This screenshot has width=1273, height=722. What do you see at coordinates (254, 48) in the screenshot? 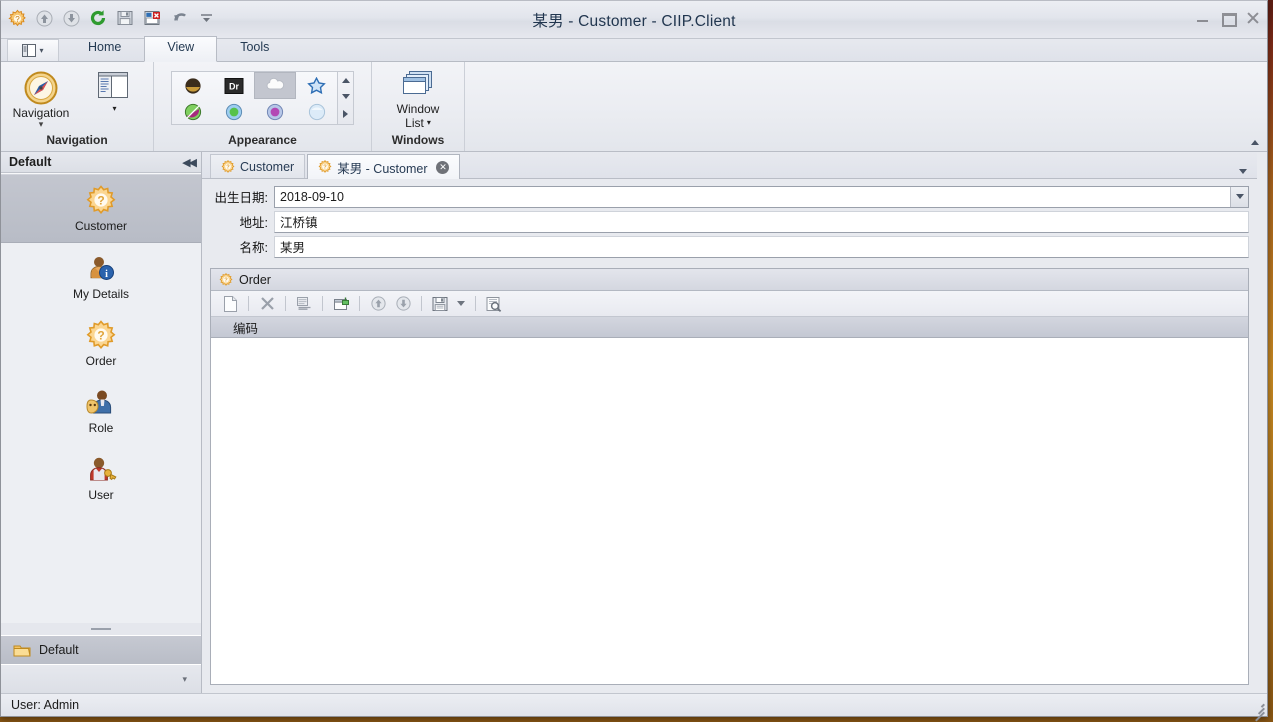
I see `ribbon-tab-tools: Tools` at bounding box center [254, 48].